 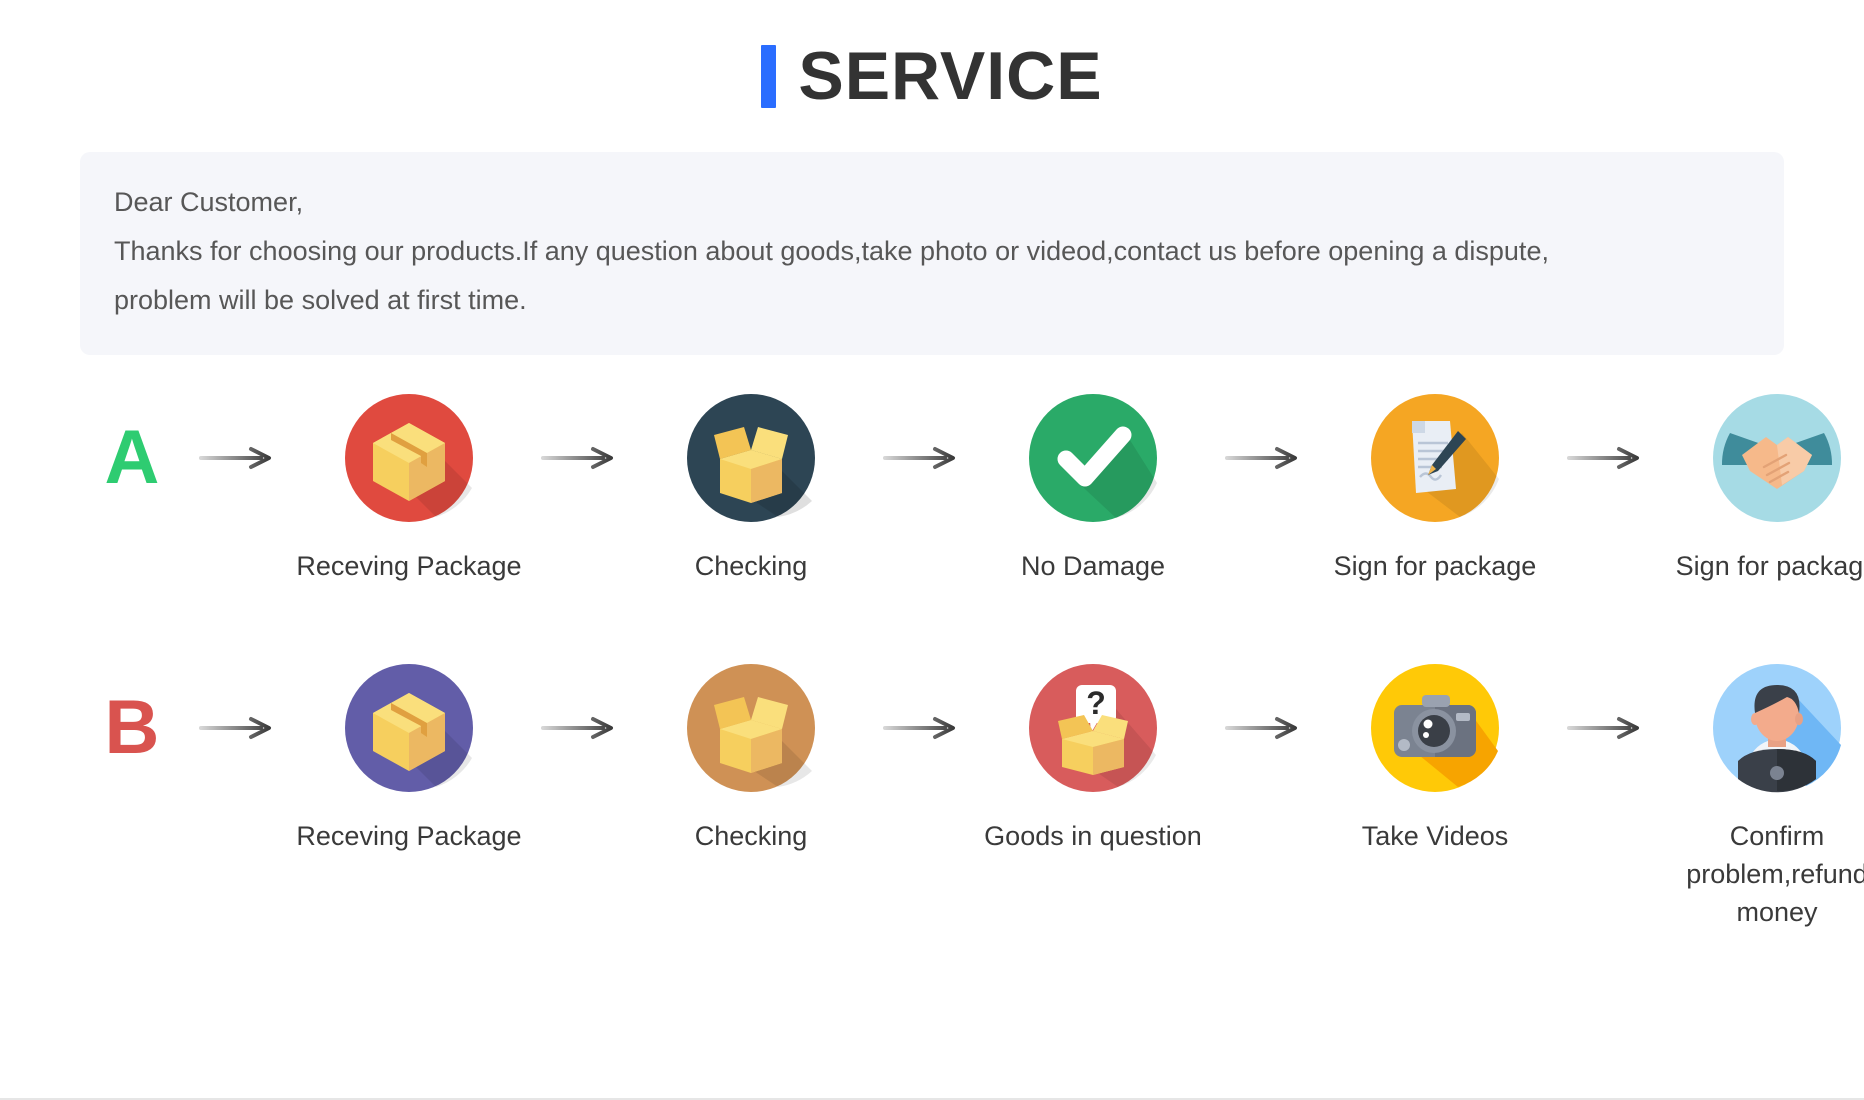 What do you see at coordinates (769, 76) in the screenshot?
I see `title-accent-bar` at bounding box center [769, 76].